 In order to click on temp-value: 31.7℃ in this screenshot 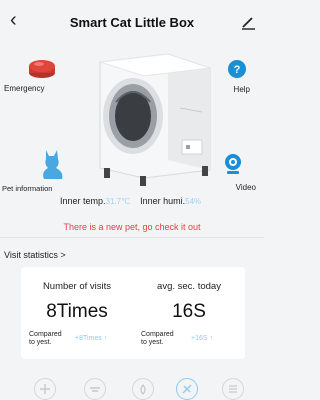, I will do `click(118, 201)`.